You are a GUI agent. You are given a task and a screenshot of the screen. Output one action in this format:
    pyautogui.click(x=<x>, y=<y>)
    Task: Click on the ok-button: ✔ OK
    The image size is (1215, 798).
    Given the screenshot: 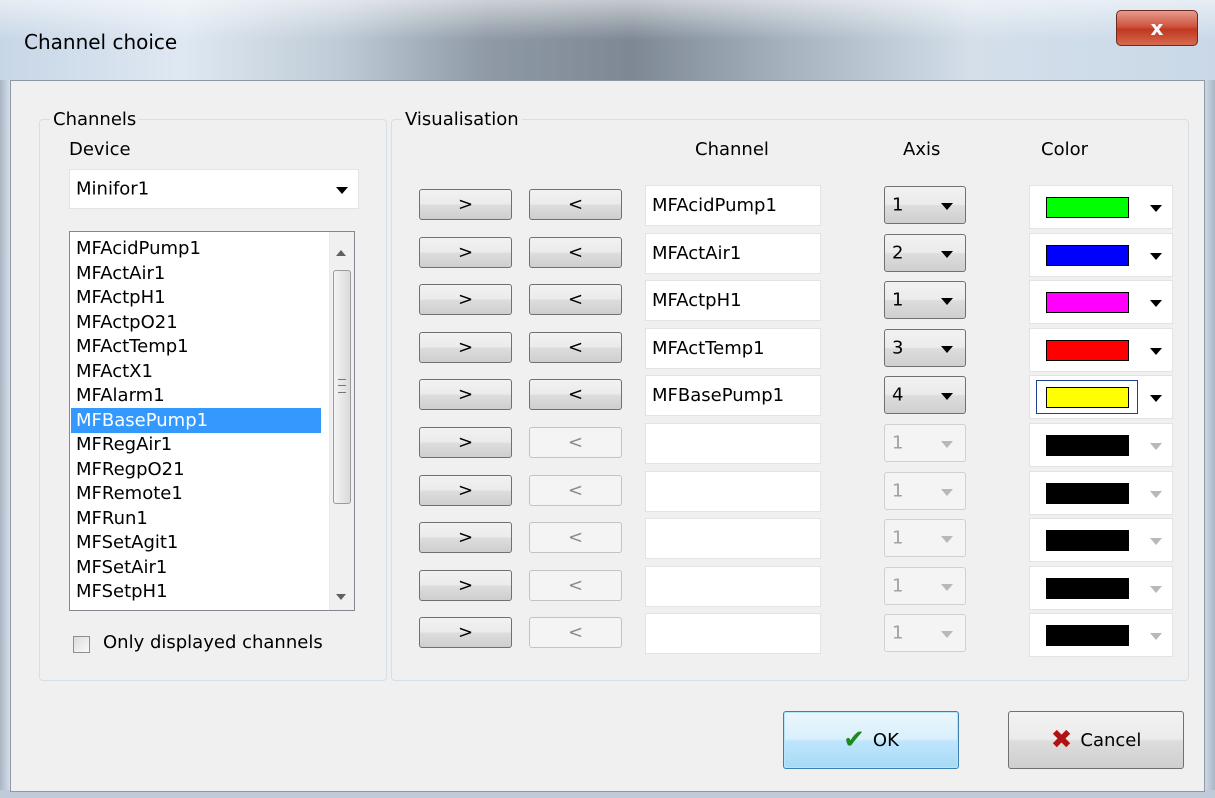 What is the action you would take?
    pyautogui.click(x=871, y=740)
    